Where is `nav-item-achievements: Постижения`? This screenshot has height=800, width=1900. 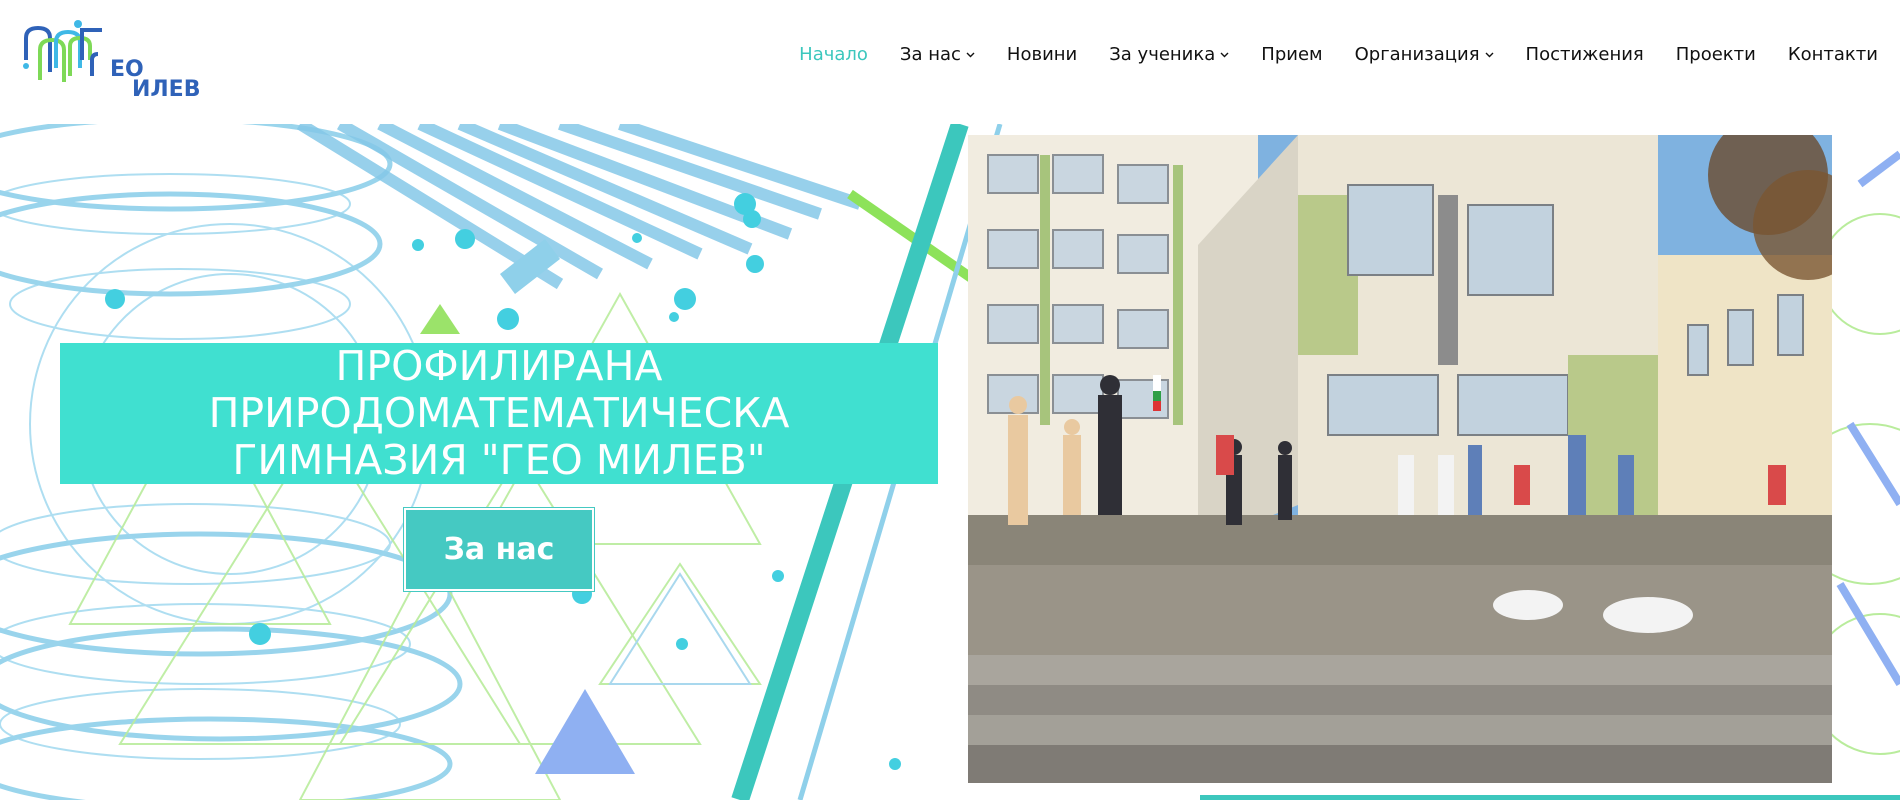
nav-item-achievements: Постижения is located at coordinates (1585, 54).